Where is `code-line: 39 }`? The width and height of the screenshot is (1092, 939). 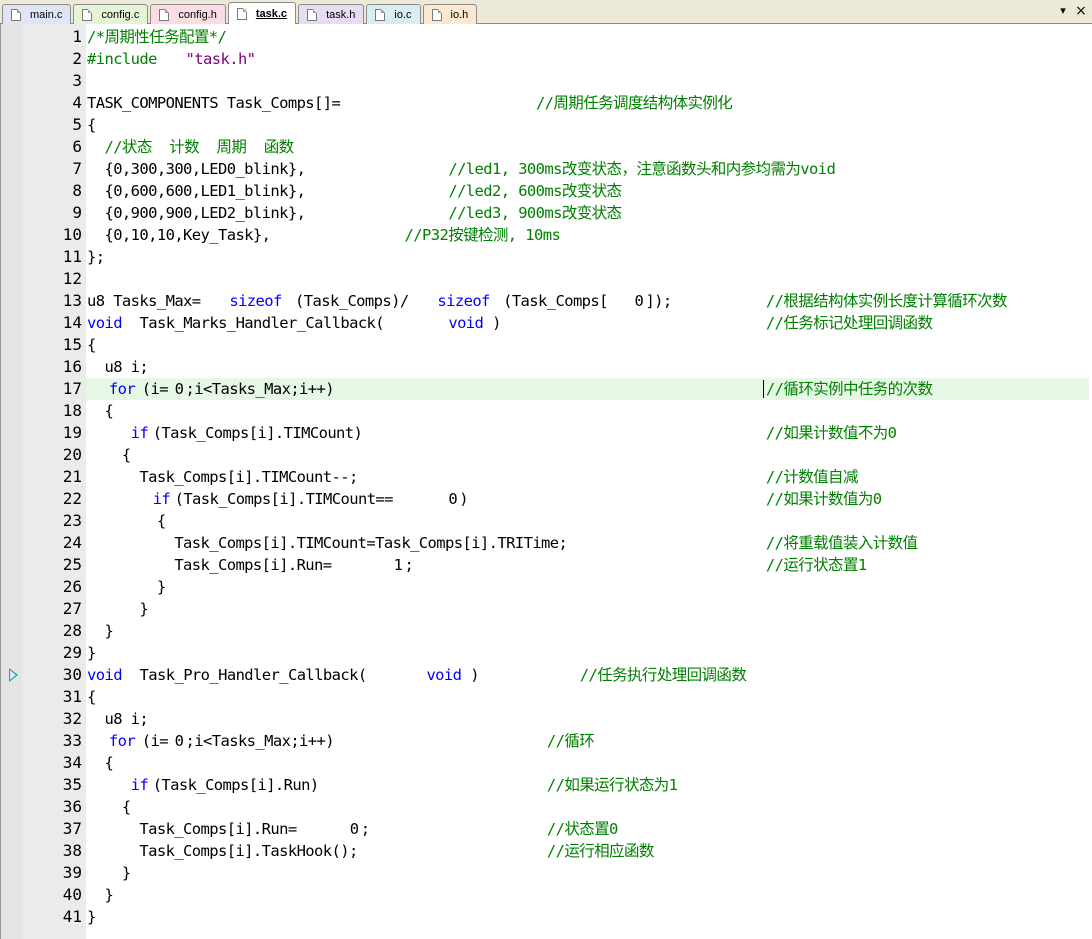 code-line: 39 } is located at coordinates (546, 873).